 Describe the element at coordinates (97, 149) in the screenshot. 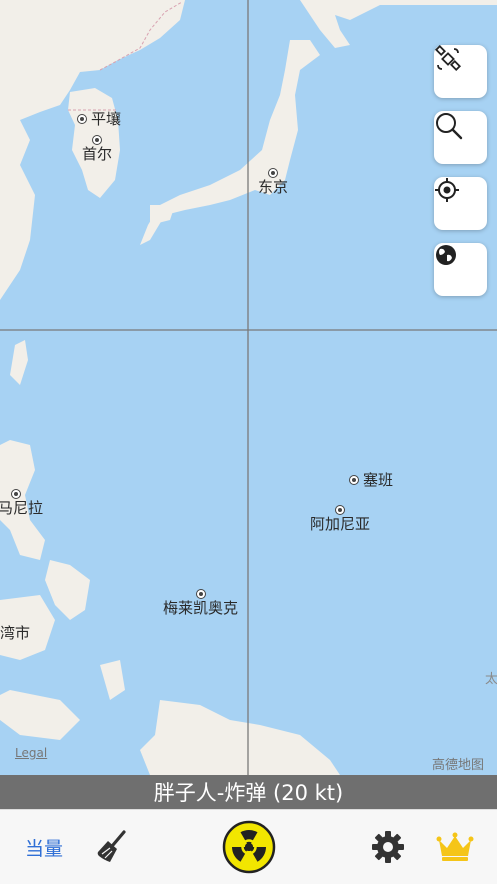

I see `city-seoul: 首尔` at that location.